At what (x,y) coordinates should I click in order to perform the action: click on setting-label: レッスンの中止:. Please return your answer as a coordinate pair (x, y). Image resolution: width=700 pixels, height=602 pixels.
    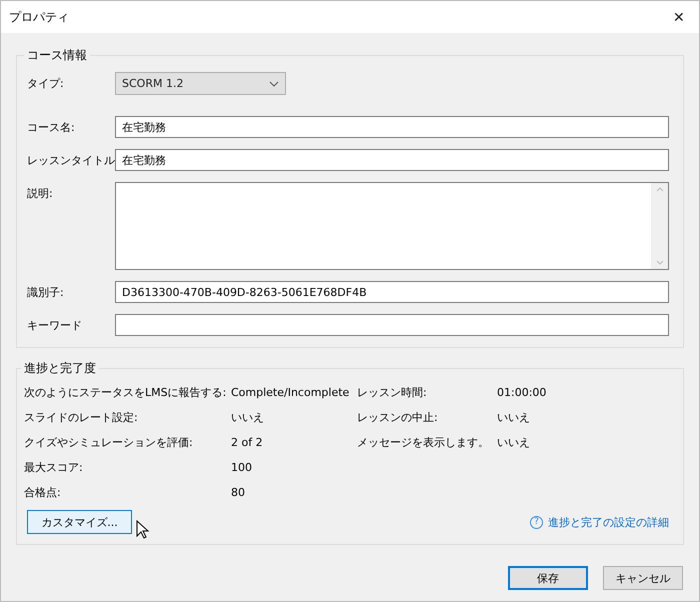
    Looking at the image, I should click on (397, 418).